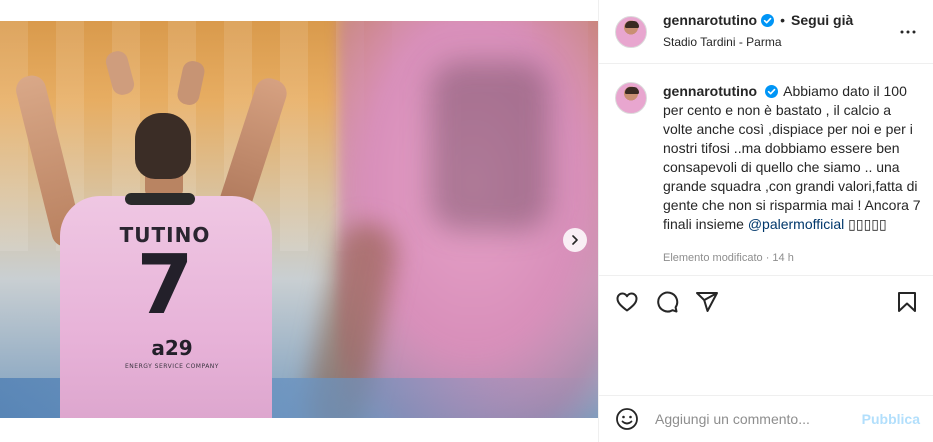 This screenshot has height=442, width=933. Describe the element at coordinates (165, 285) in the screenshot. I see `jersey-number: 7` at that location.